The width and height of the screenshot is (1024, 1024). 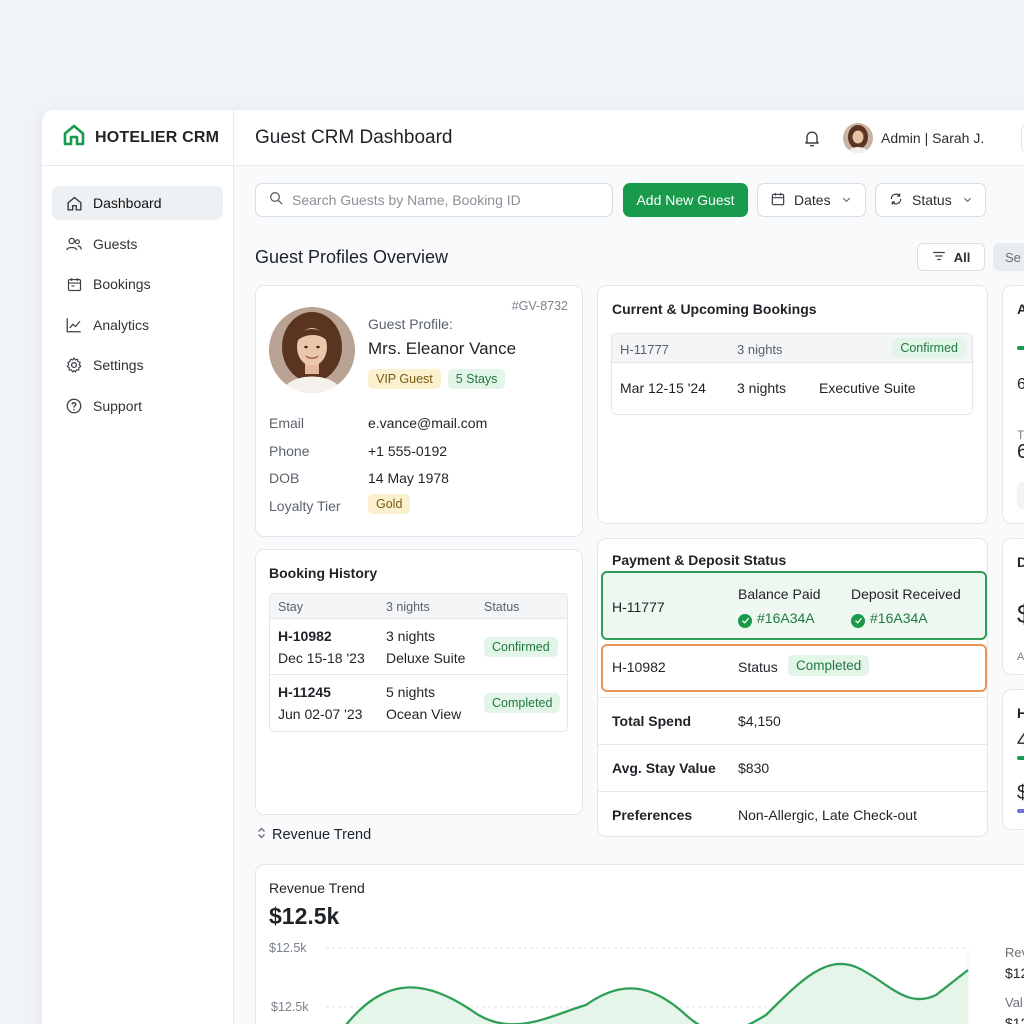 What do you see at coordinates (437, 379) in the screenshot?
I see `guest-badges: VIP Guest 5 Stays` at bounding box center [437, 379].